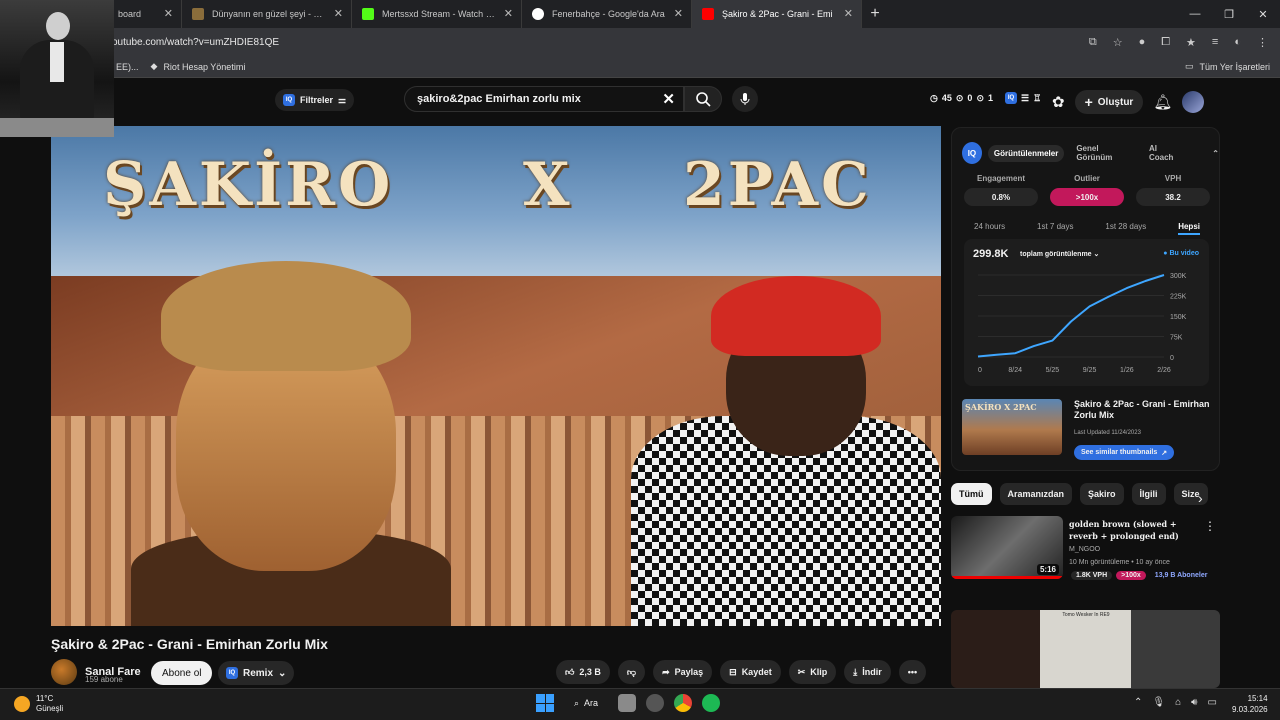  I want to click on download-button: ⤓ İndir, so click(867, 672).